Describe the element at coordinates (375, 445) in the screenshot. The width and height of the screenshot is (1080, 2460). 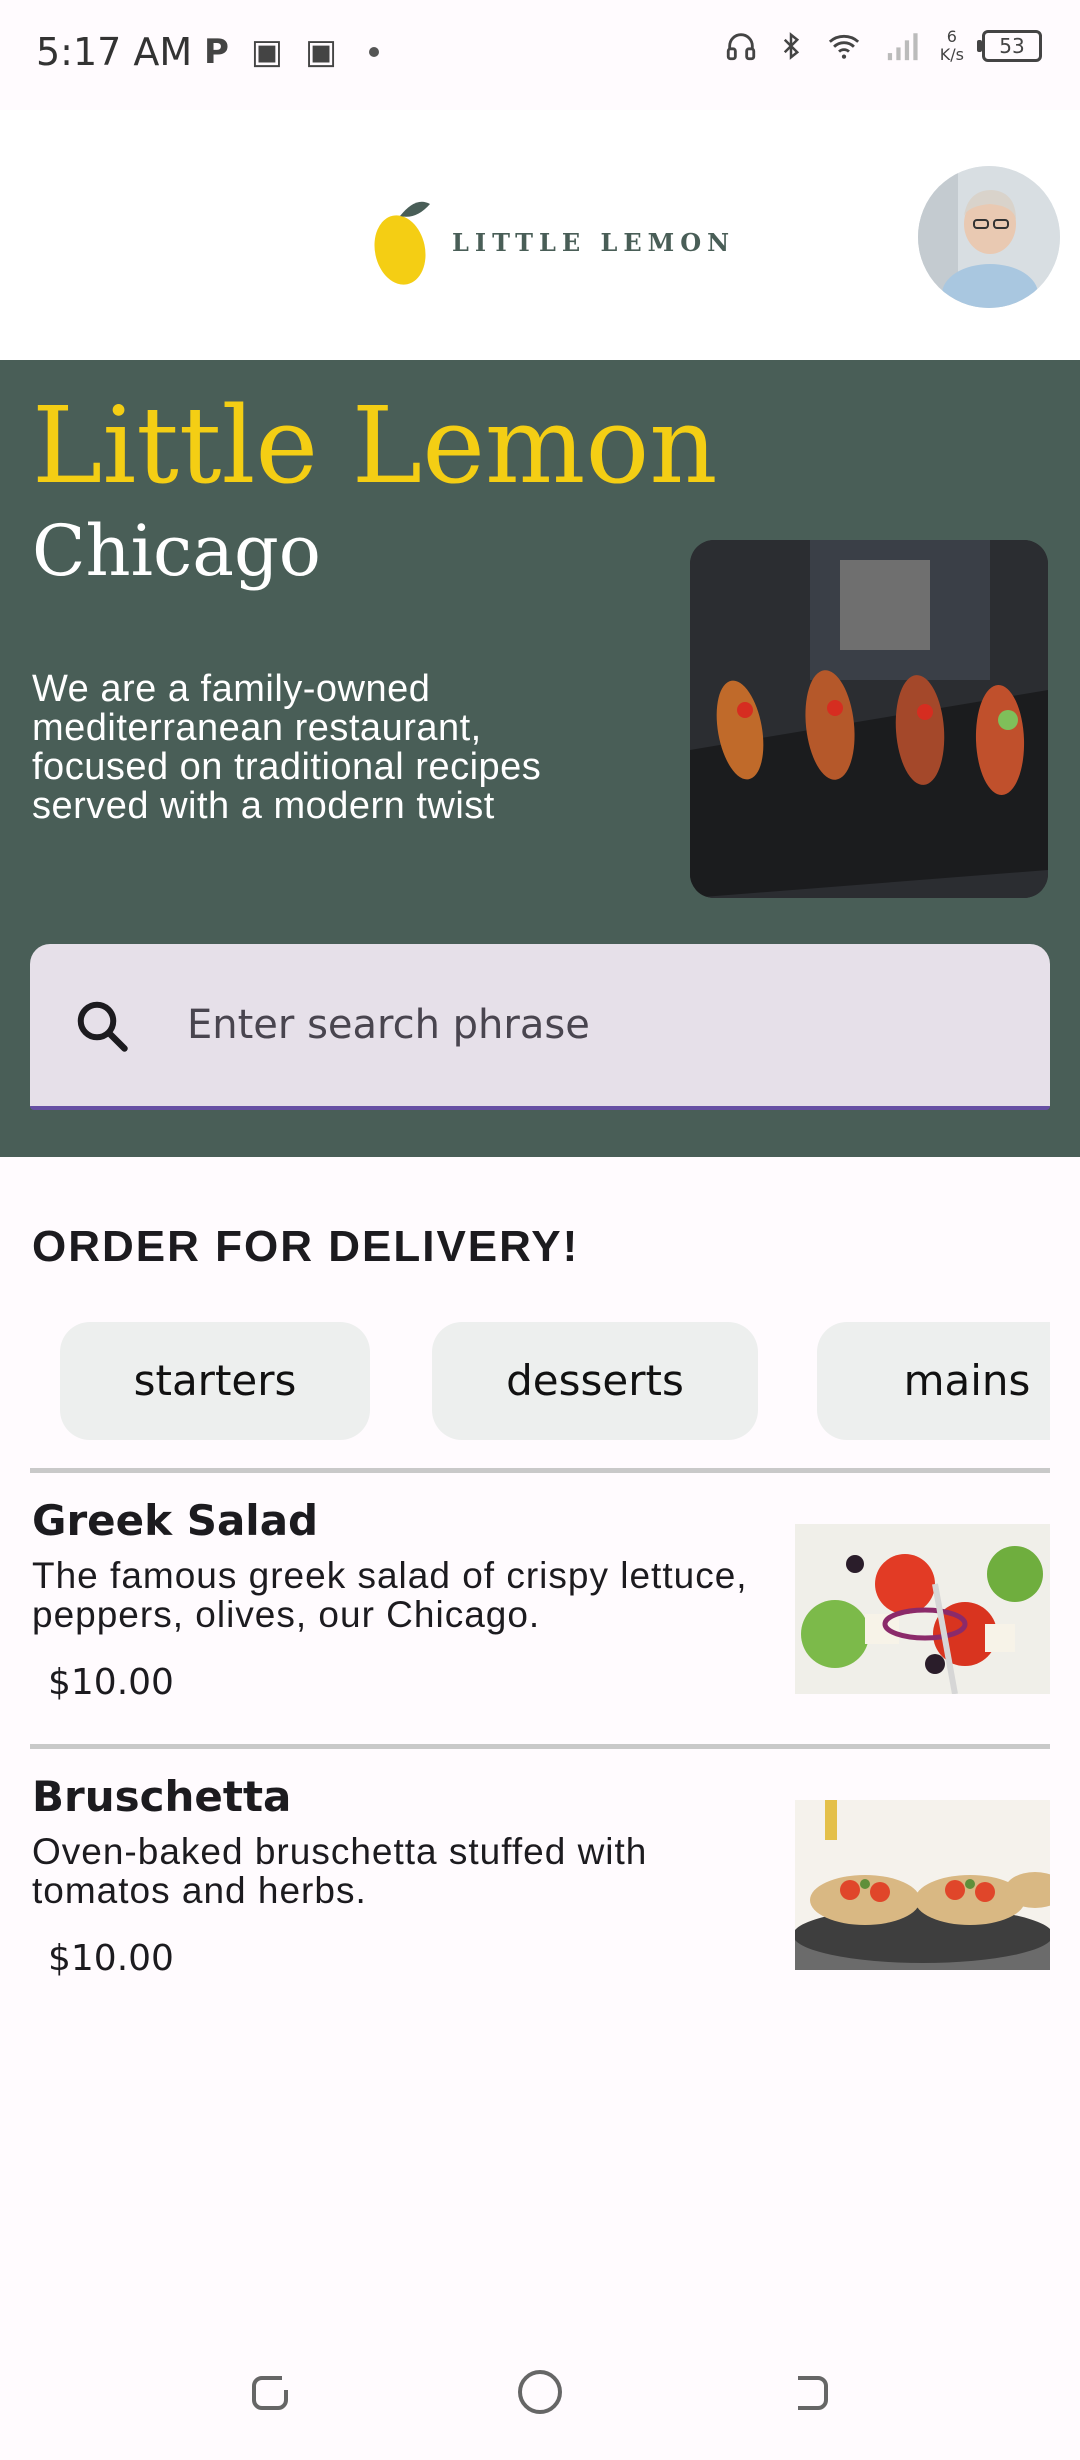
I see `hero-title: Little Lemon` at that location.